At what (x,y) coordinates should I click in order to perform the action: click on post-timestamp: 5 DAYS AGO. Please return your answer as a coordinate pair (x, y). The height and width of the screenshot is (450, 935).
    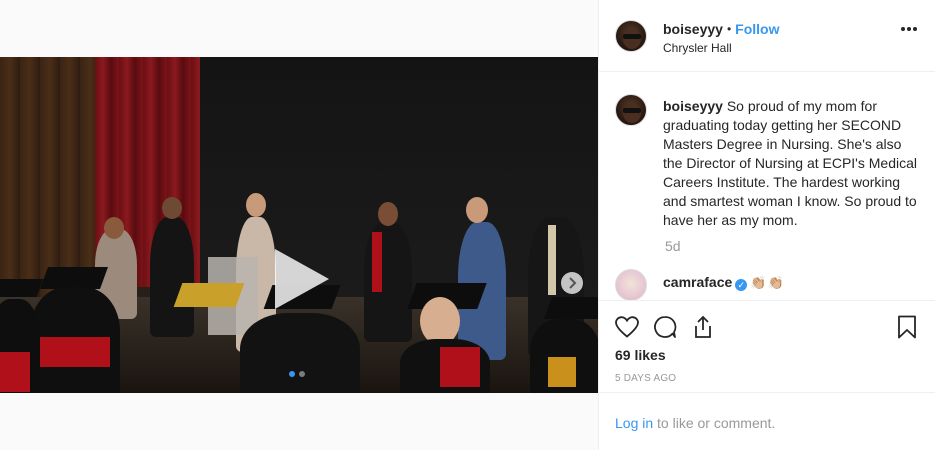
    Looking at the image, I should click on (645, 378).